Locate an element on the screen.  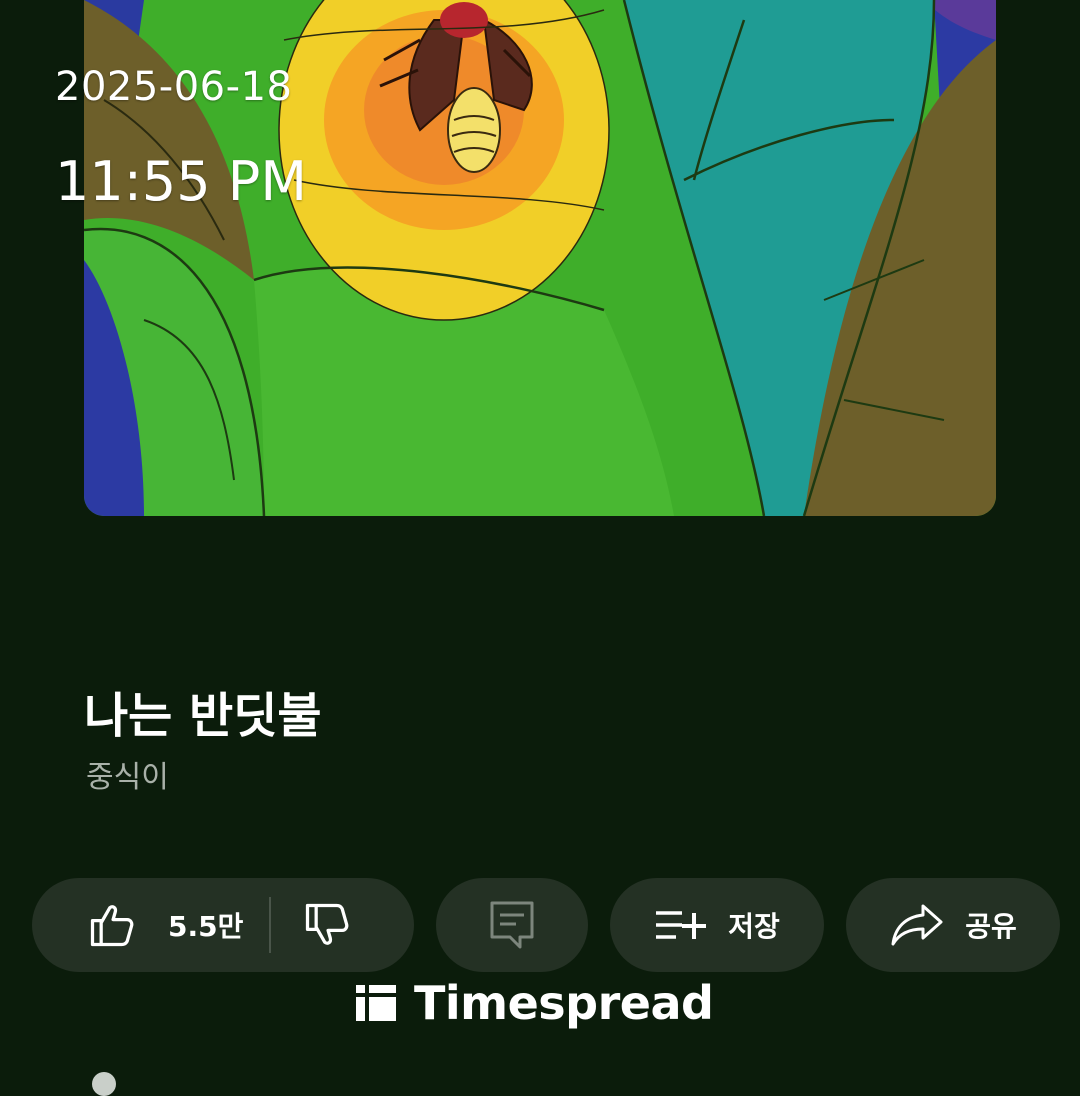
like-dislike-group: 5.5만 is located at coordinates (223, 925).